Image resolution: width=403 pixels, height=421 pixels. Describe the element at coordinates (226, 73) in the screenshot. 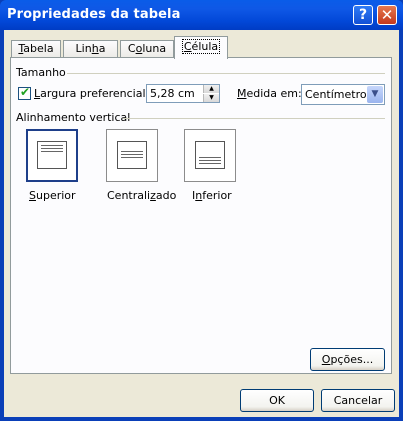

I see `size-group-divider` at that location.